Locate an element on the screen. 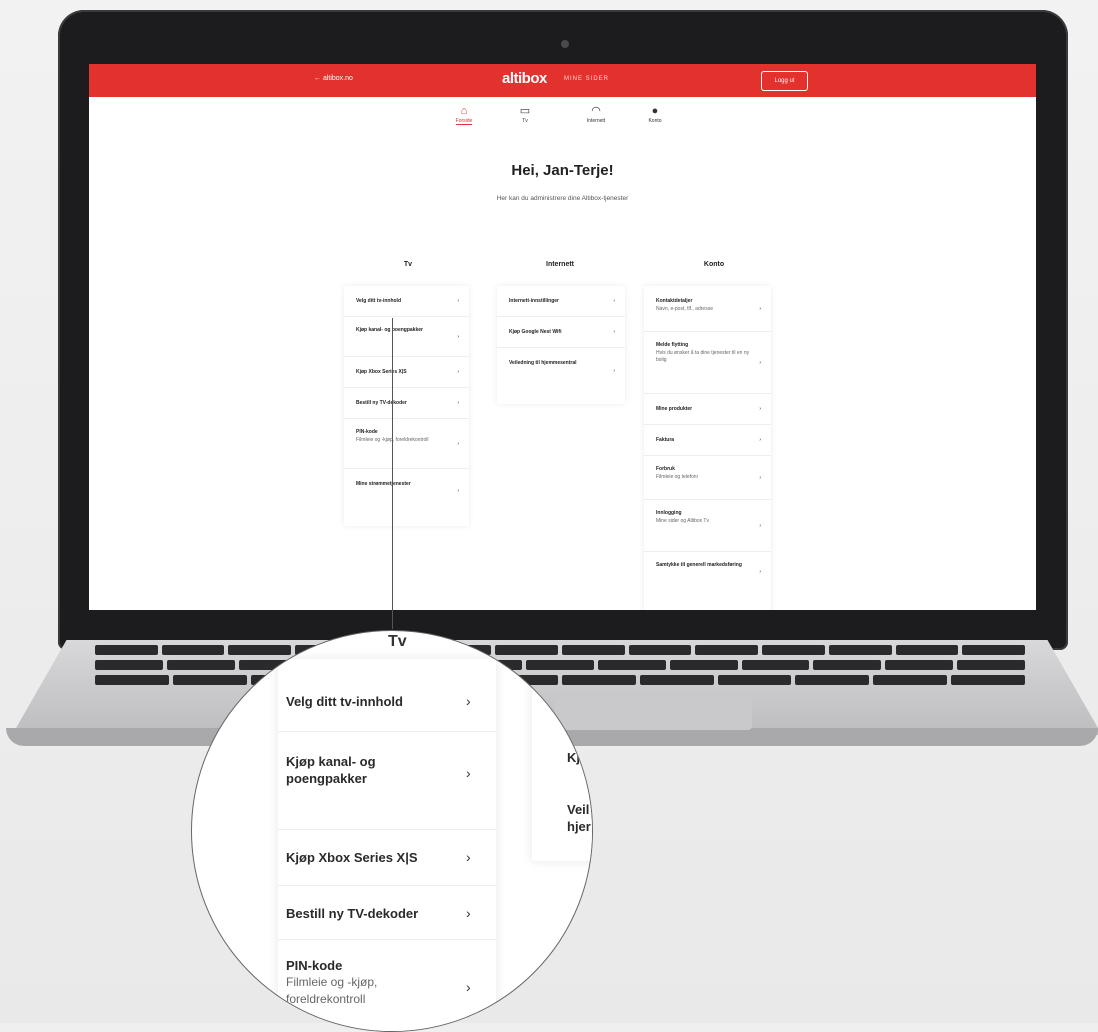 This screenshot has width=1098, height=1032. item-label: Innlogging is located at coordinates (669, 513).